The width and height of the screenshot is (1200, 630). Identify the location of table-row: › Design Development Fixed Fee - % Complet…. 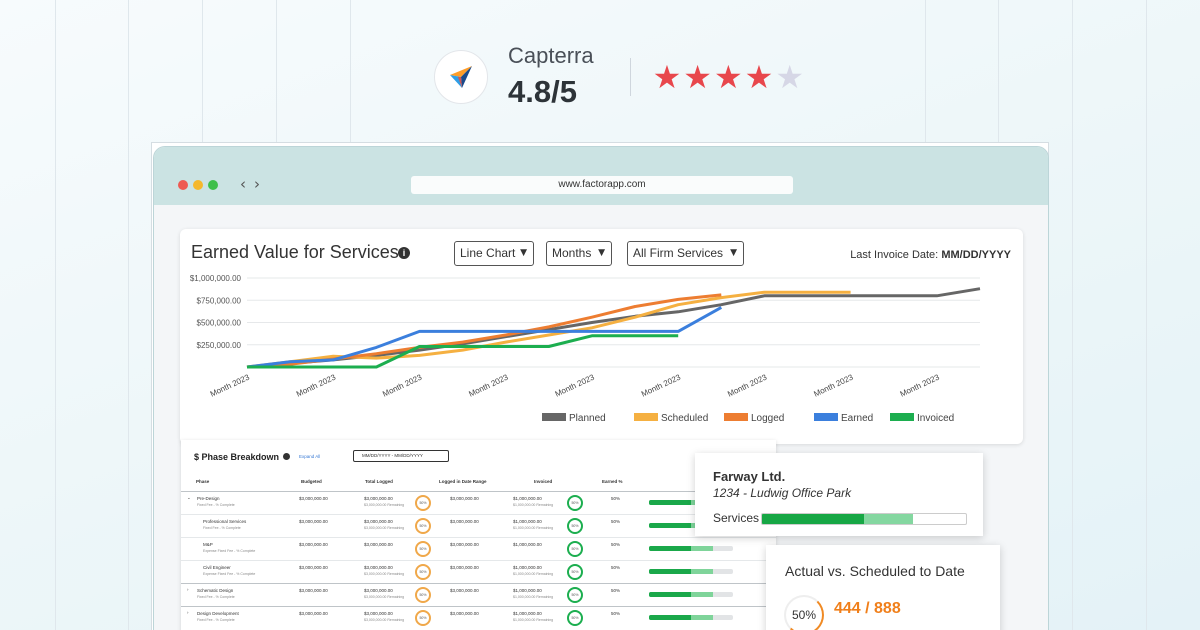
(478, 617).